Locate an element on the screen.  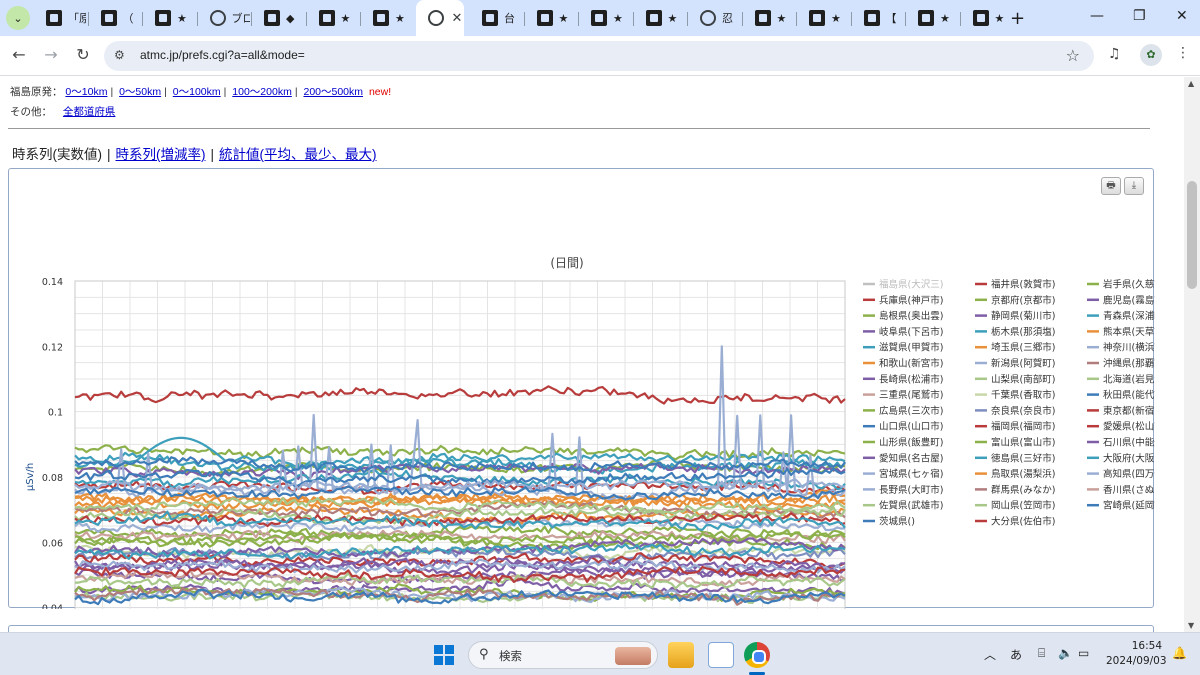
url-text: atmc.jp/prefs.cgi?a=all&mode= is located at coordinates (222, 55).